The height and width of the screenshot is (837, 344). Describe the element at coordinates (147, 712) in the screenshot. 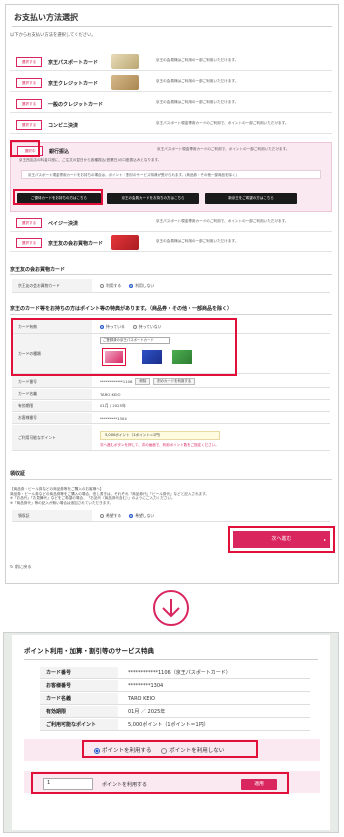

I see `info-value: 01月 ／ 2025年` at that location.